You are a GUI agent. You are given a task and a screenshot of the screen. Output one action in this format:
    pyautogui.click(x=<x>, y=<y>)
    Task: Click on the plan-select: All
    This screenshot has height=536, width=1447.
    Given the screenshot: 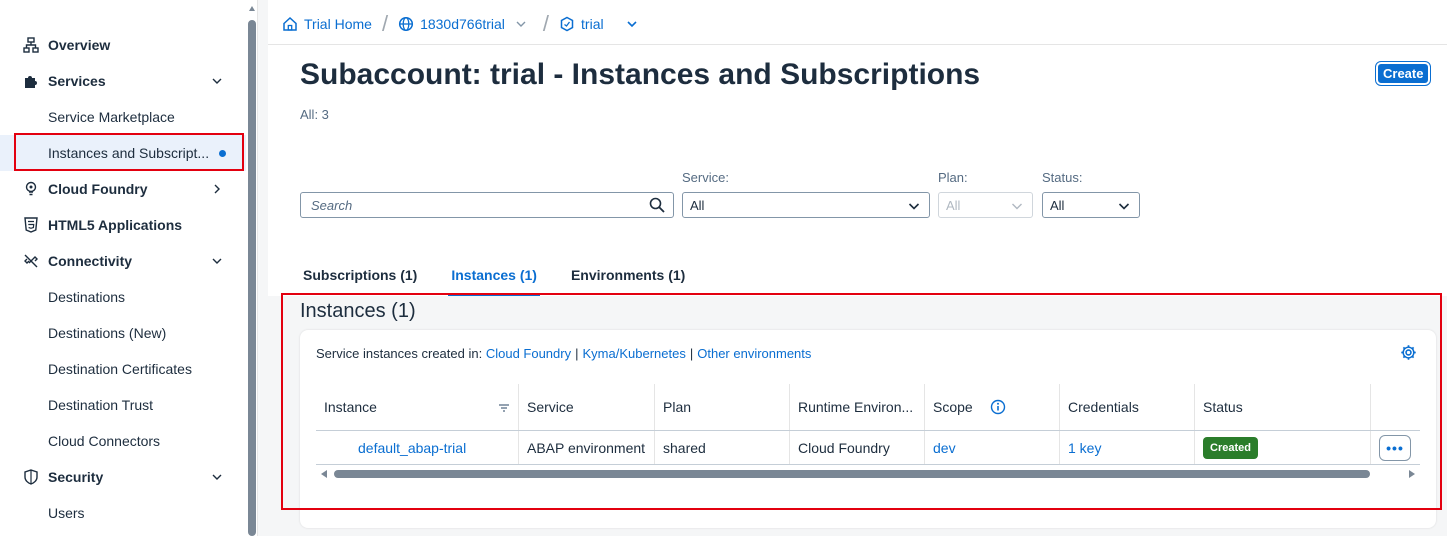 What is the action you would take?
    pyautogui.click(x=985, y=205)
    